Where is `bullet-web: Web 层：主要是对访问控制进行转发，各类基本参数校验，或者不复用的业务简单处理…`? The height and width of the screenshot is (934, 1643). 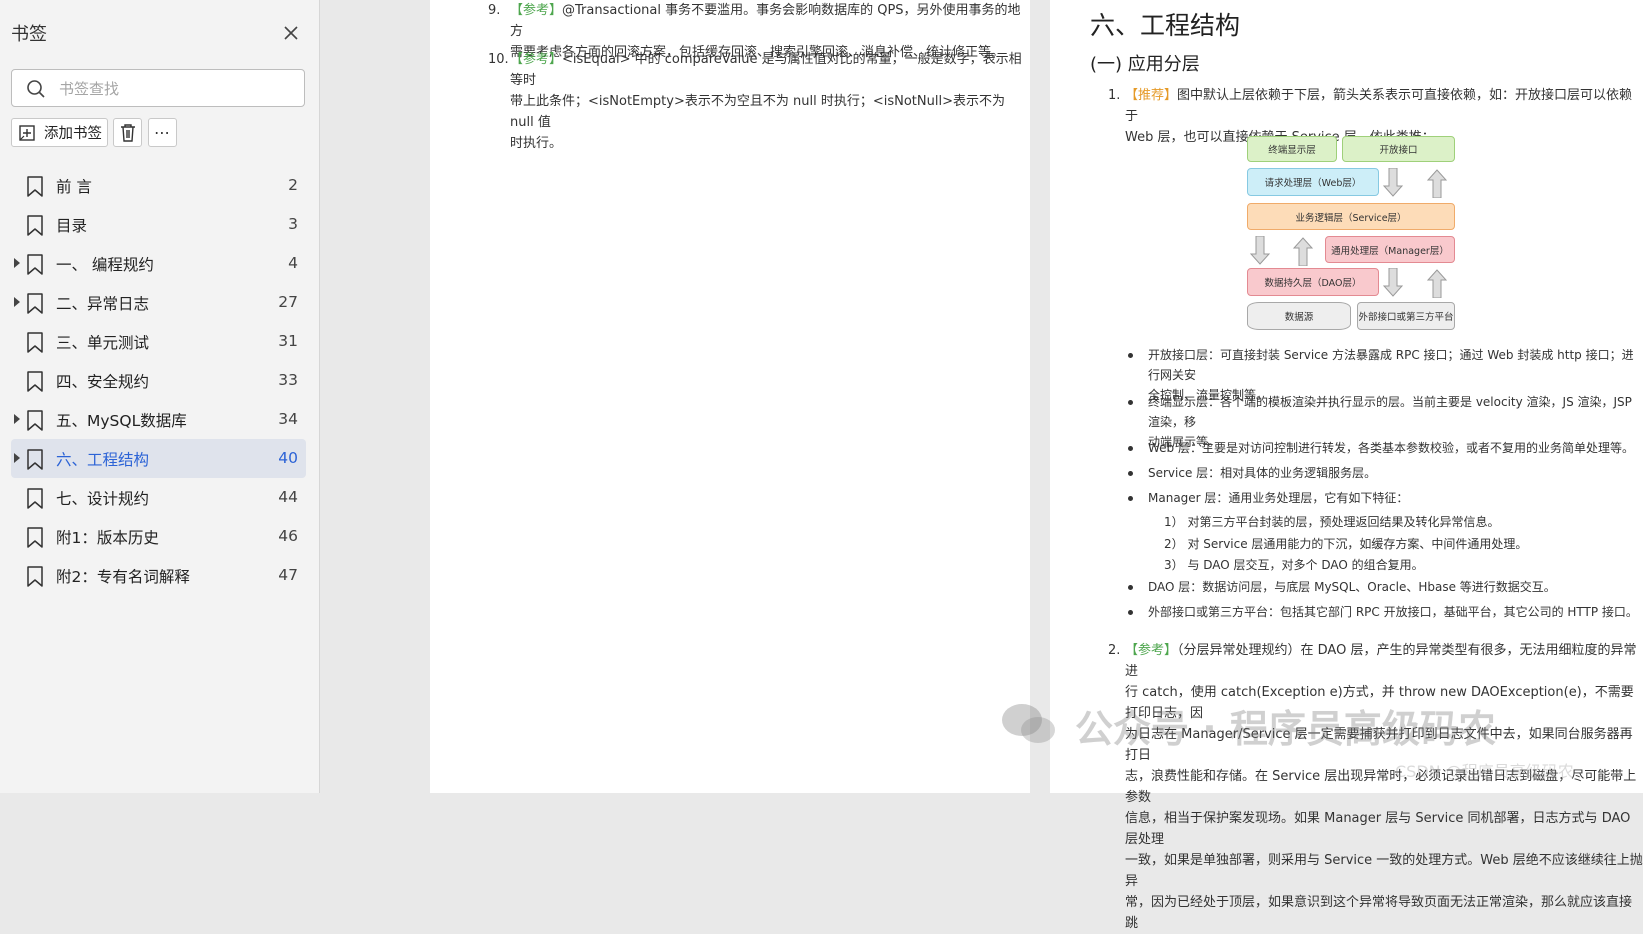 bullet-web: Web 层：主要是对访问控制进行转发，各类基本参数校验，或者不复用的业务简单处理… is located at coordinates (1381, 448).